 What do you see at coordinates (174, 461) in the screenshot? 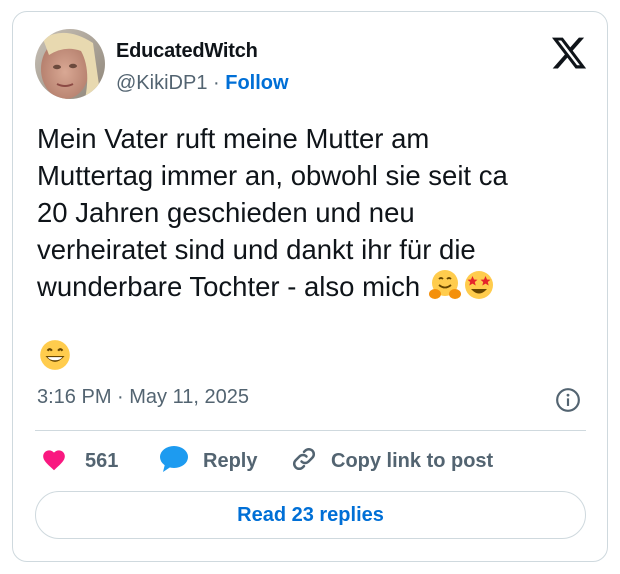
I see `speech-bubble-icon` at bounding box center [174, 461].